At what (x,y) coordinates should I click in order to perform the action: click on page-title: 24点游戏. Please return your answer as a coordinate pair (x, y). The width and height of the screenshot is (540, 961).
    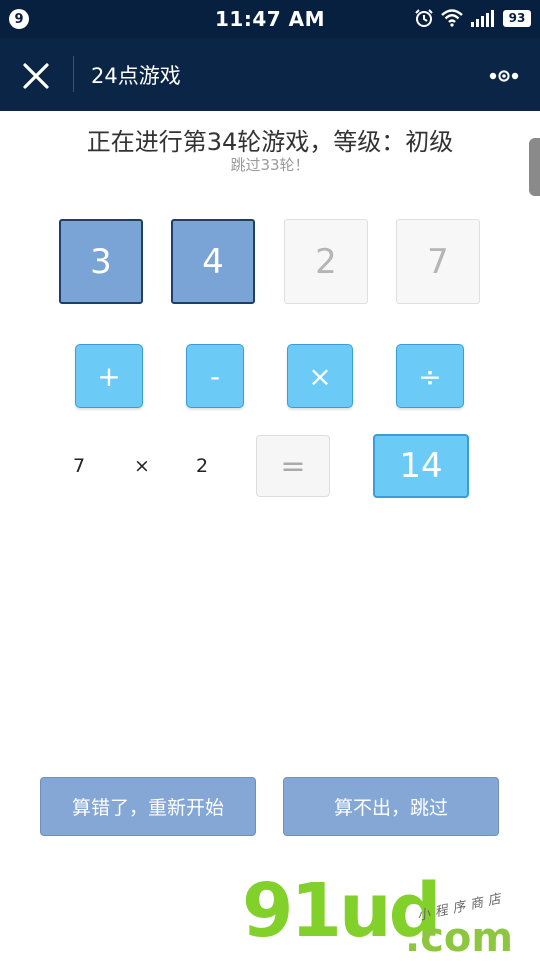
    Looking at the image, I should click on (136, 76).